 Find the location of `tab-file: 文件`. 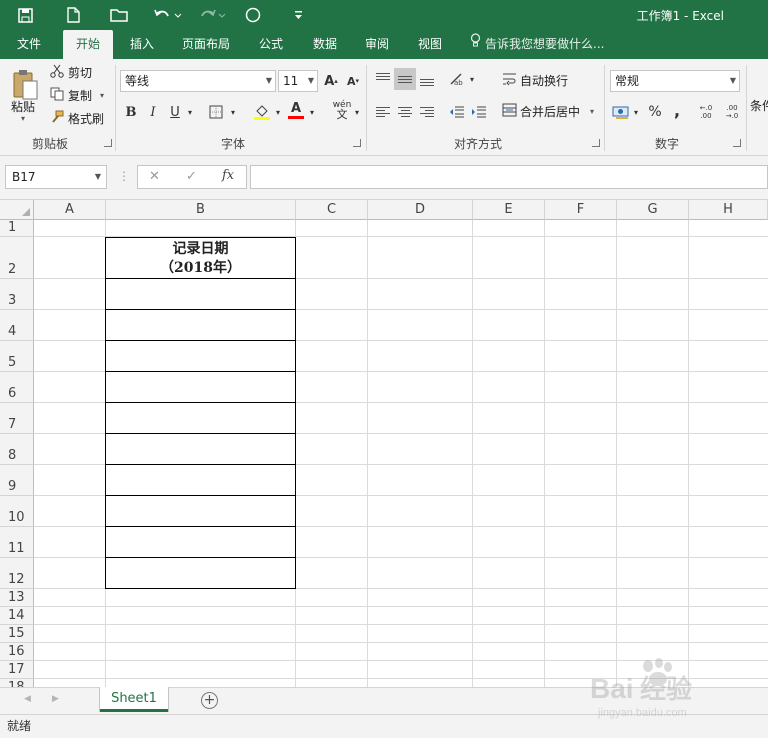

tab-file: 文件 is located at coordinates (29, 44).